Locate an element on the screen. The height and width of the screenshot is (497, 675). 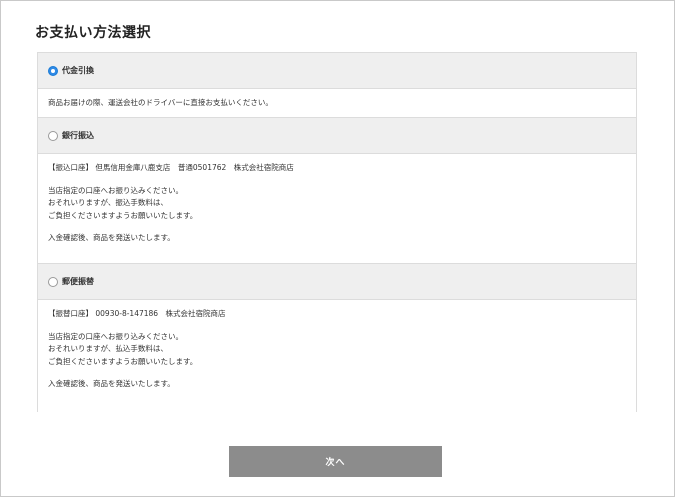
payment-option-cod-details: 商品お届けの際、運送会社のドライバーに直接お支払いください。 is located at coordinates (337, 103).